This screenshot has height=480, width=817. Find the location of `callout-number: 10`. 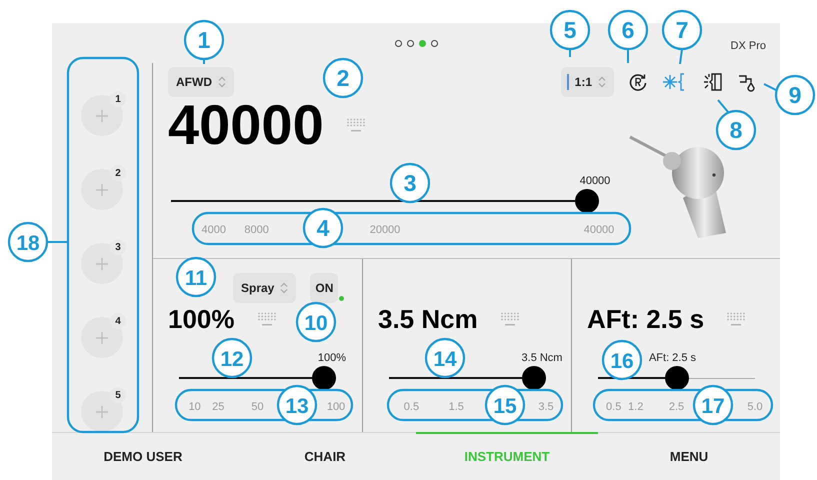

callout-number: 10 is located at coordinates (316, 322).